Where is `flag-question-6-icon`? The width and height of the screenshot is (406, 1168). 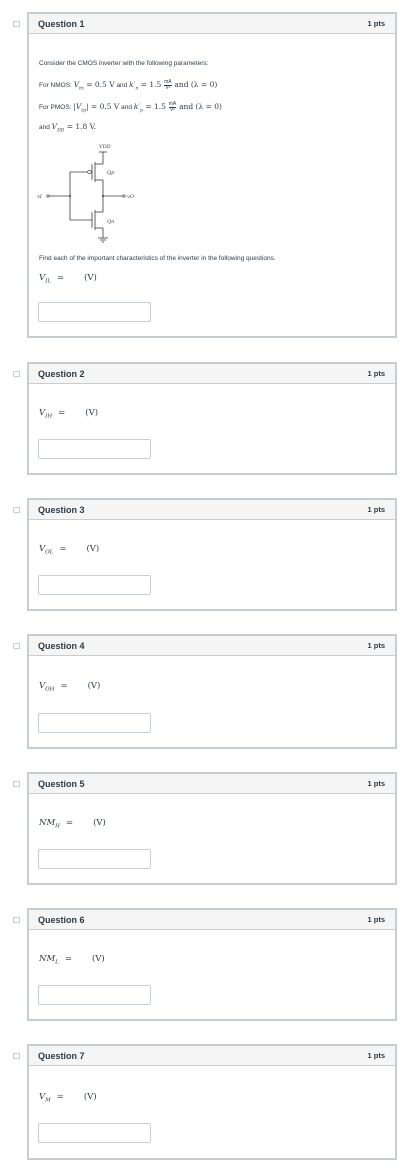
flag-question-6-icon is located at coordinates (16, 920).